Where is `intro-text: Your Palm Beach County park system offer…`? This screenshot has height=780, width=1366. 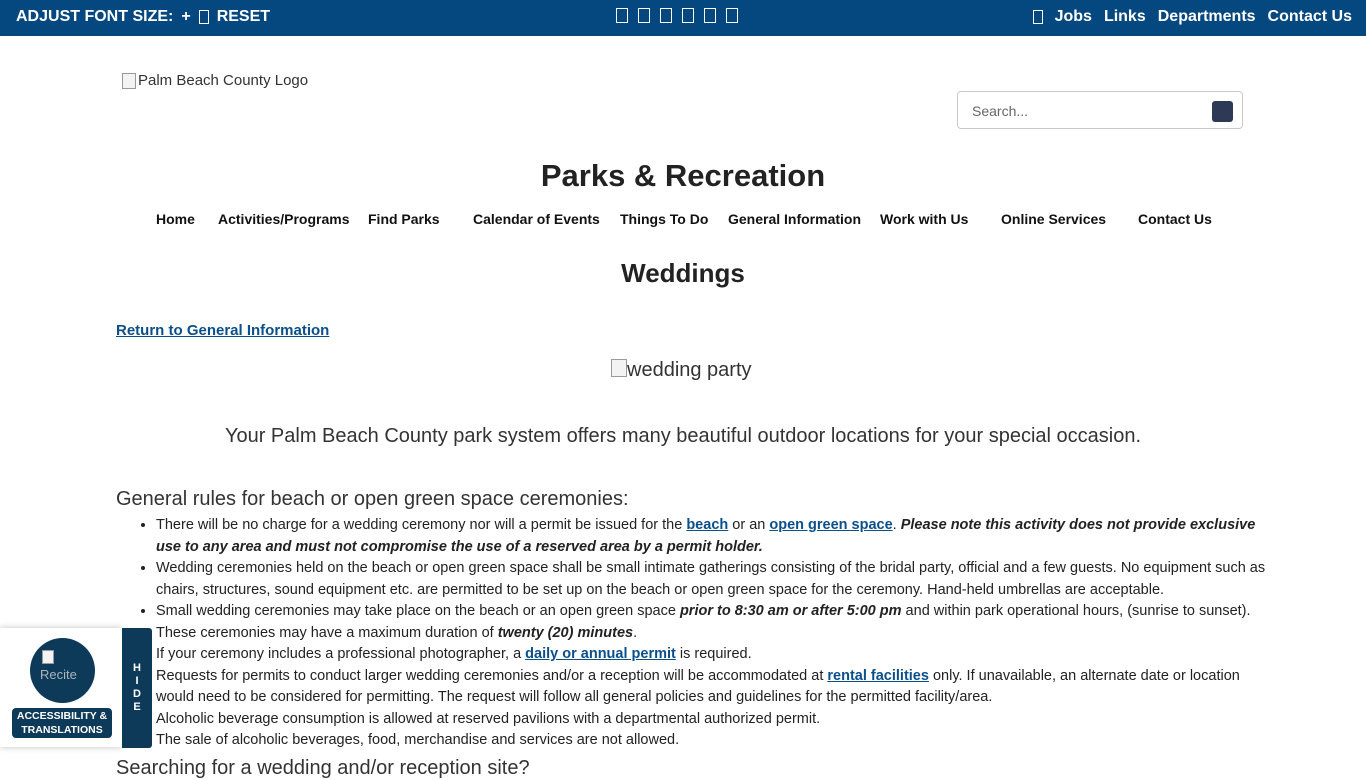 intro-text: Your Palm Beach County park system offer… is located at coordinates (683, 436).